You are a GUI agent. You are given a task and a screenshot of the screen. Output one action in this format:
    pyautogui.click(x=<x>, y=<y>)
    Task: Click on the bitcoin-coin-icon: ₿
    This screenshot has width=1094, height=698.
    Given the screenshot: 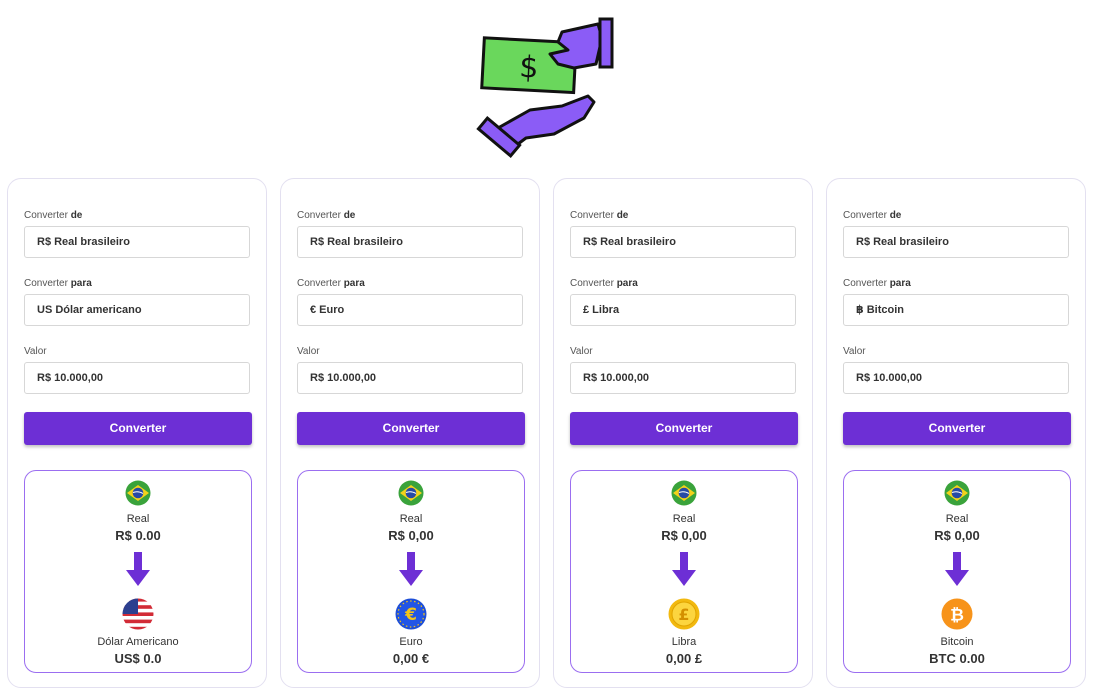 What is the action you would take?
    pyautogui.click(x=957, y=614)
    